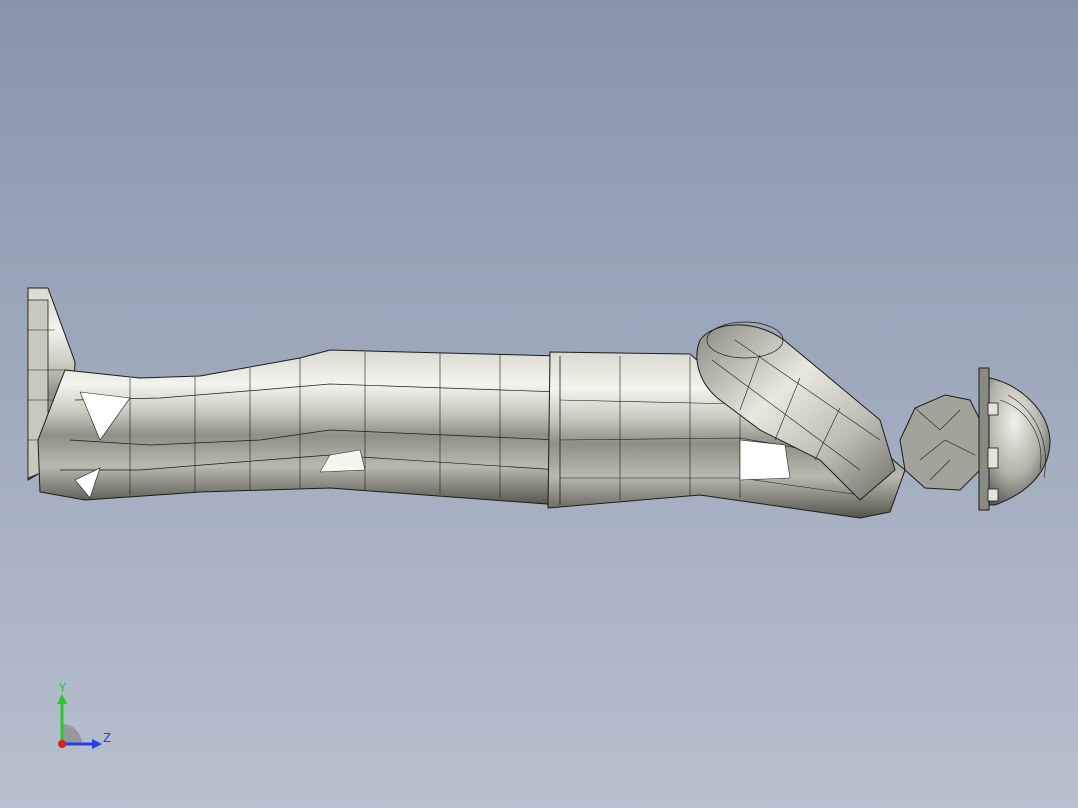 This screenshot has width=1078, height=808. I want to click on z-axis-arrow-icon, so click(97, 744).